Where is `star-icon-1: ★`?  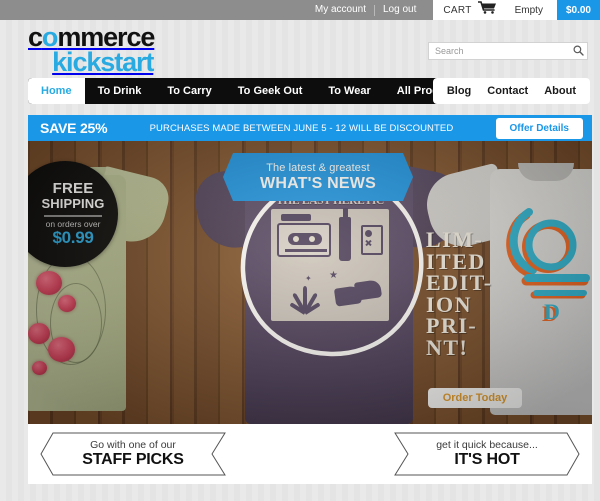
star-icon-1: ★ is located at coordinates (333, 275).